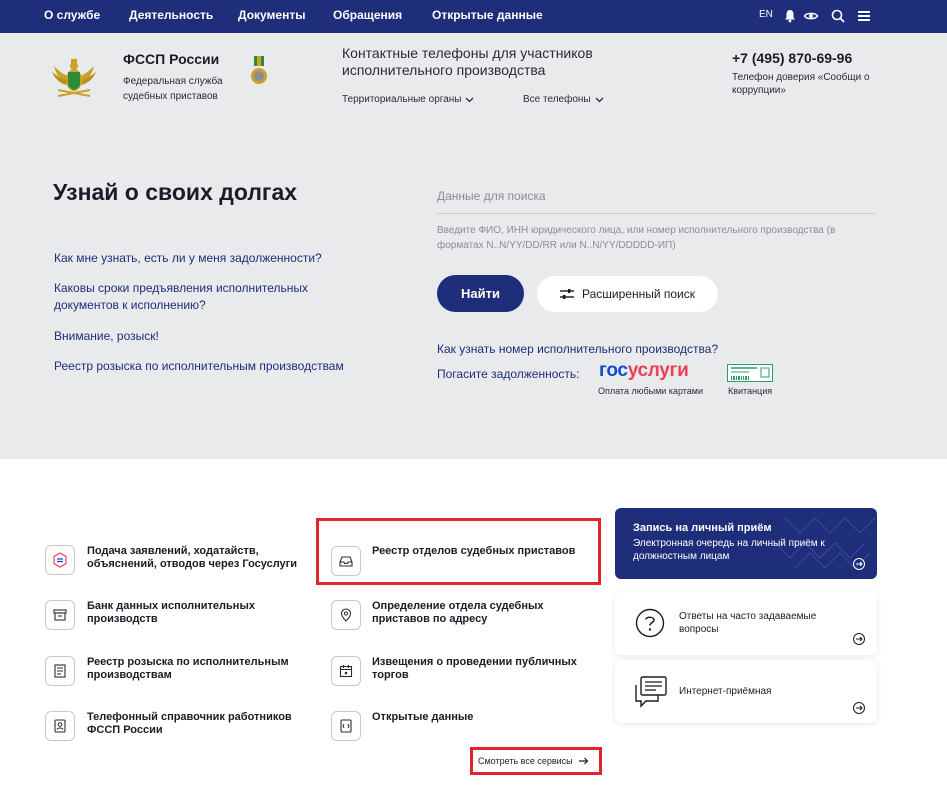 This screenshot has width=947, height=785. I want to click on see-all-label: Смотреть все сервисы, so click(525, 761).